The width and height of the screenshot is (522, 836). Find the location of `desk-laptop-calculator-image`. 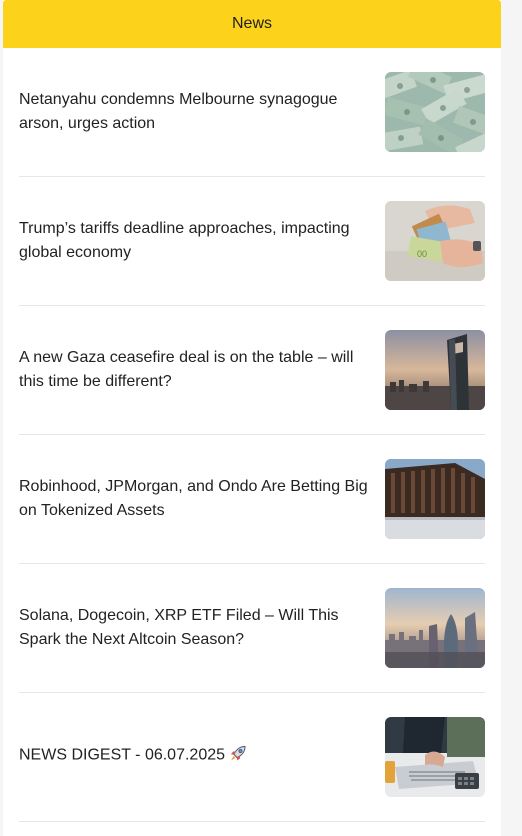

desk-laptop-calculator-image is located at coordinates (435, 757).